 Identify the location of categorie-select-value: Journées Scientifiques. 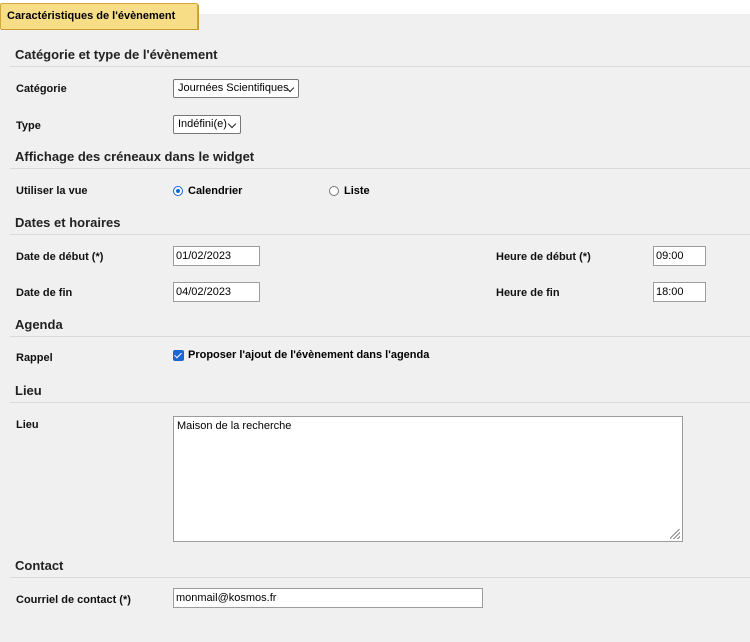
(233, 88).